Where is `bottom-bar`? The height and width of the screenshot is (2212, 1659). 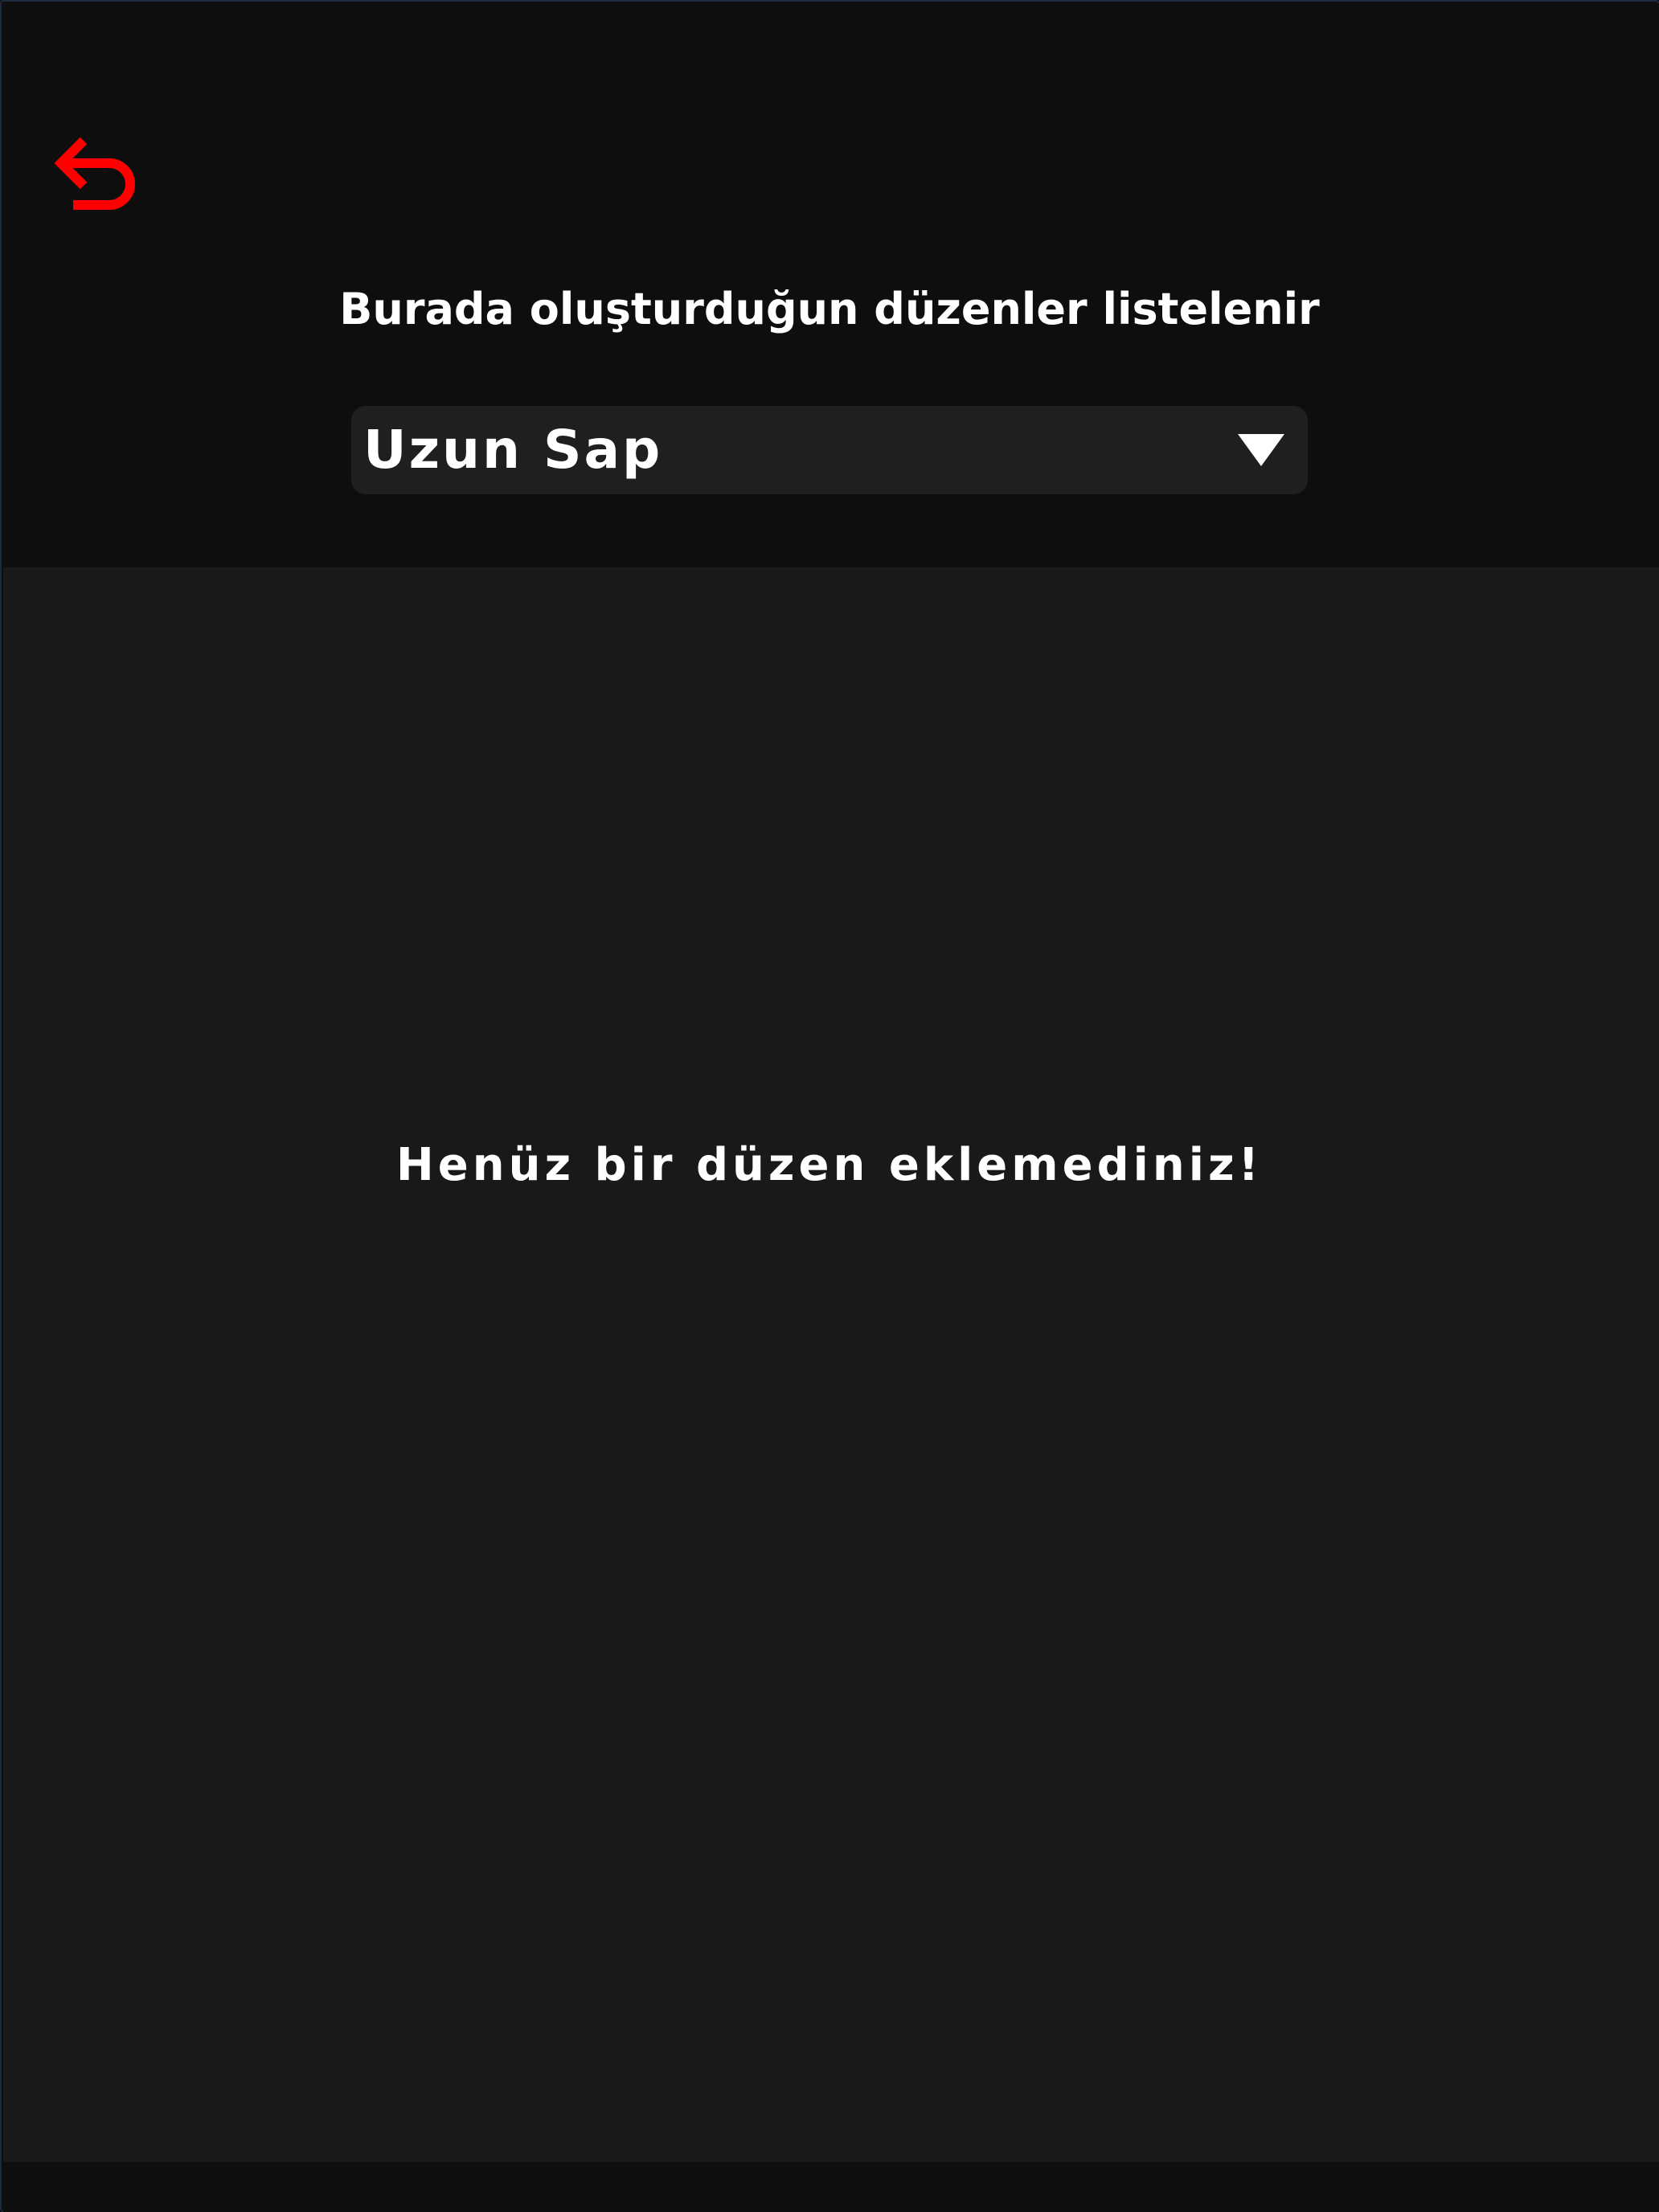 bottom-bar is located at coordinates (831, 2187).